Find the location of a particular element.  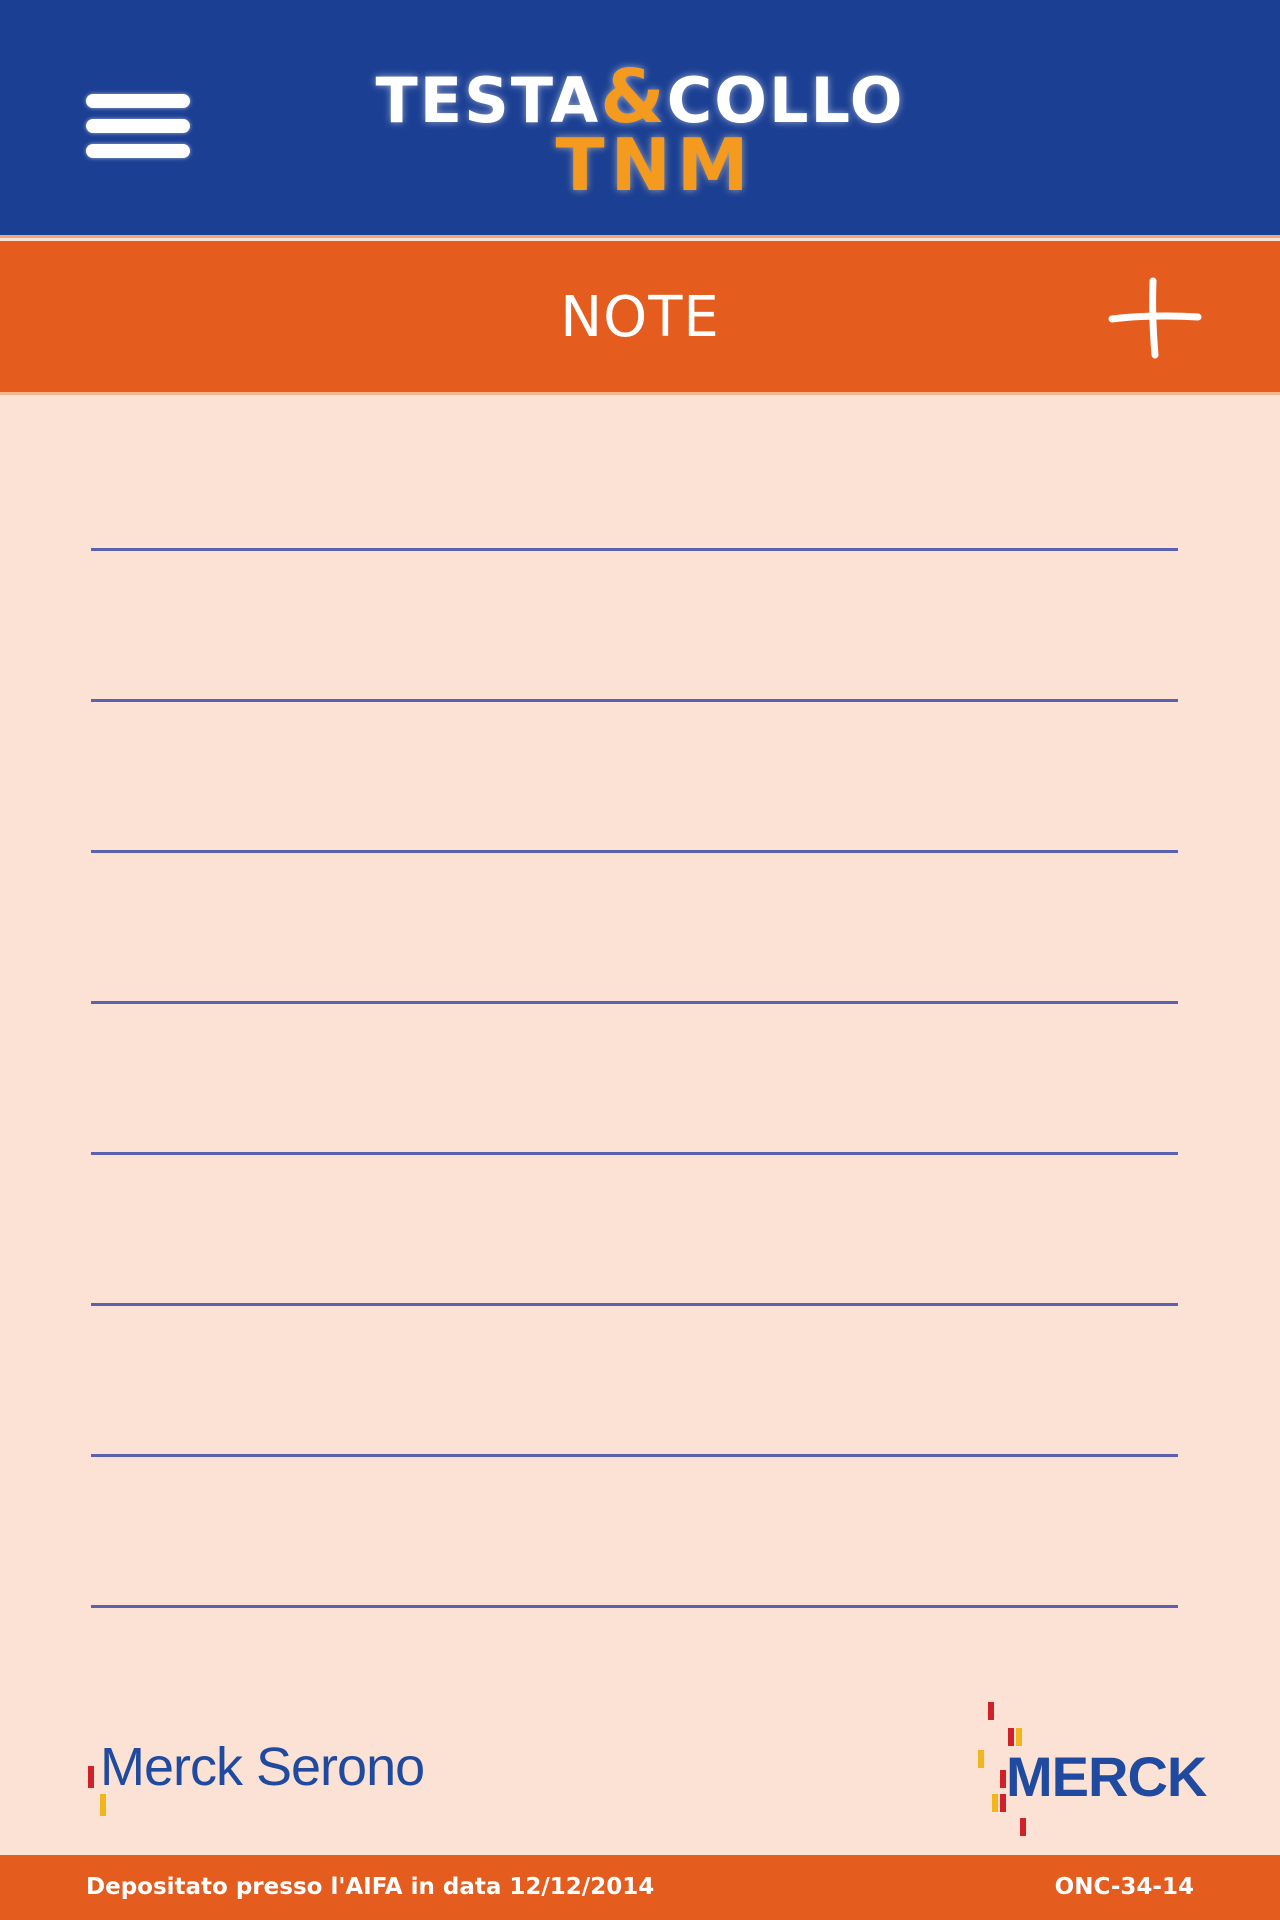

add-note-button is located at coordinates (1154, 318).